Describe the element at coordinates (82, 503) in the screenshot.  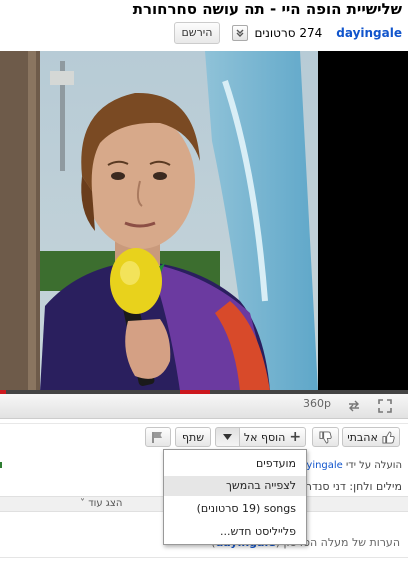
I see `chevron-down-icon: ˅` at that location.